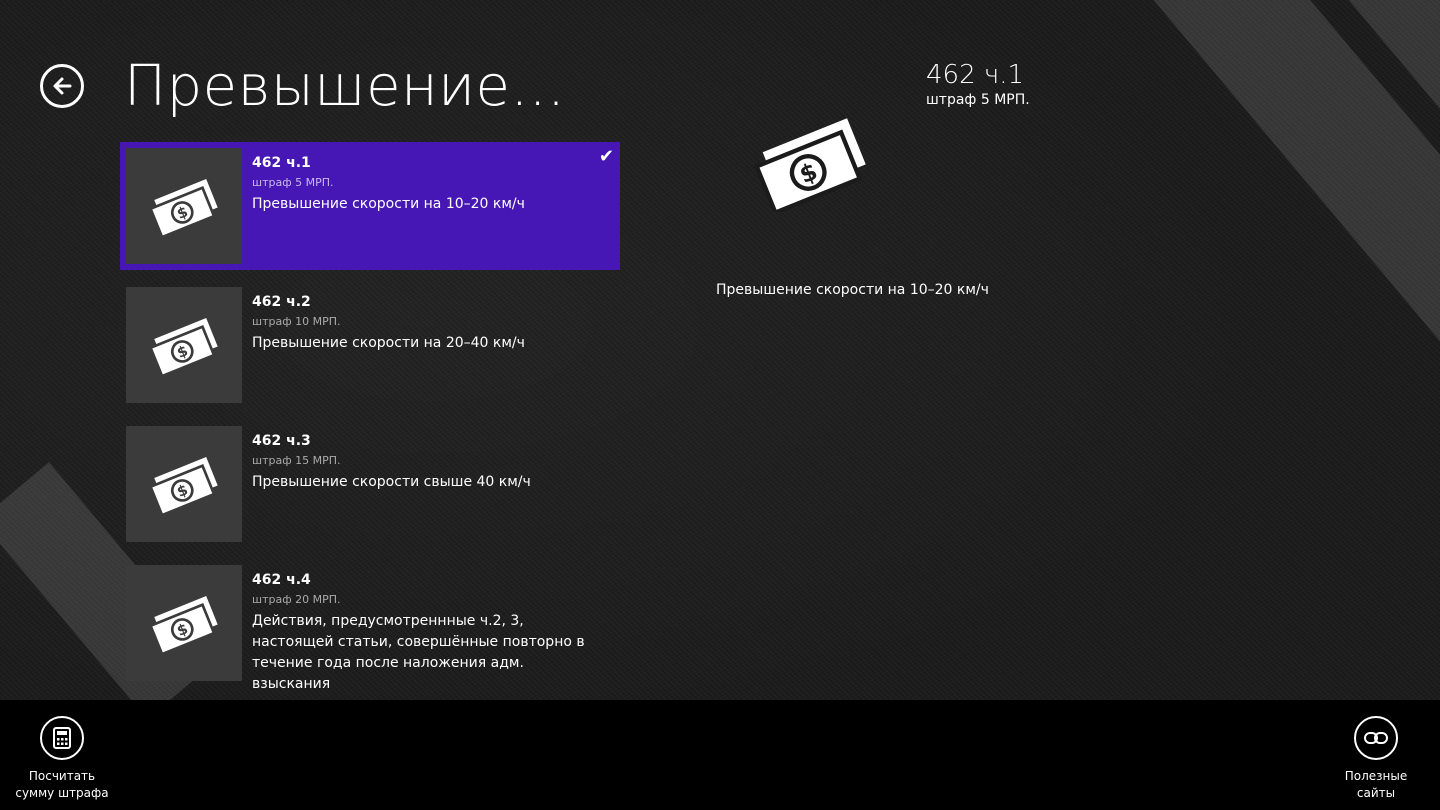  Describe the element at coordinates (296, 599) in the screenshot. I see `item-fine: штраф 20 МРП.` at that location.